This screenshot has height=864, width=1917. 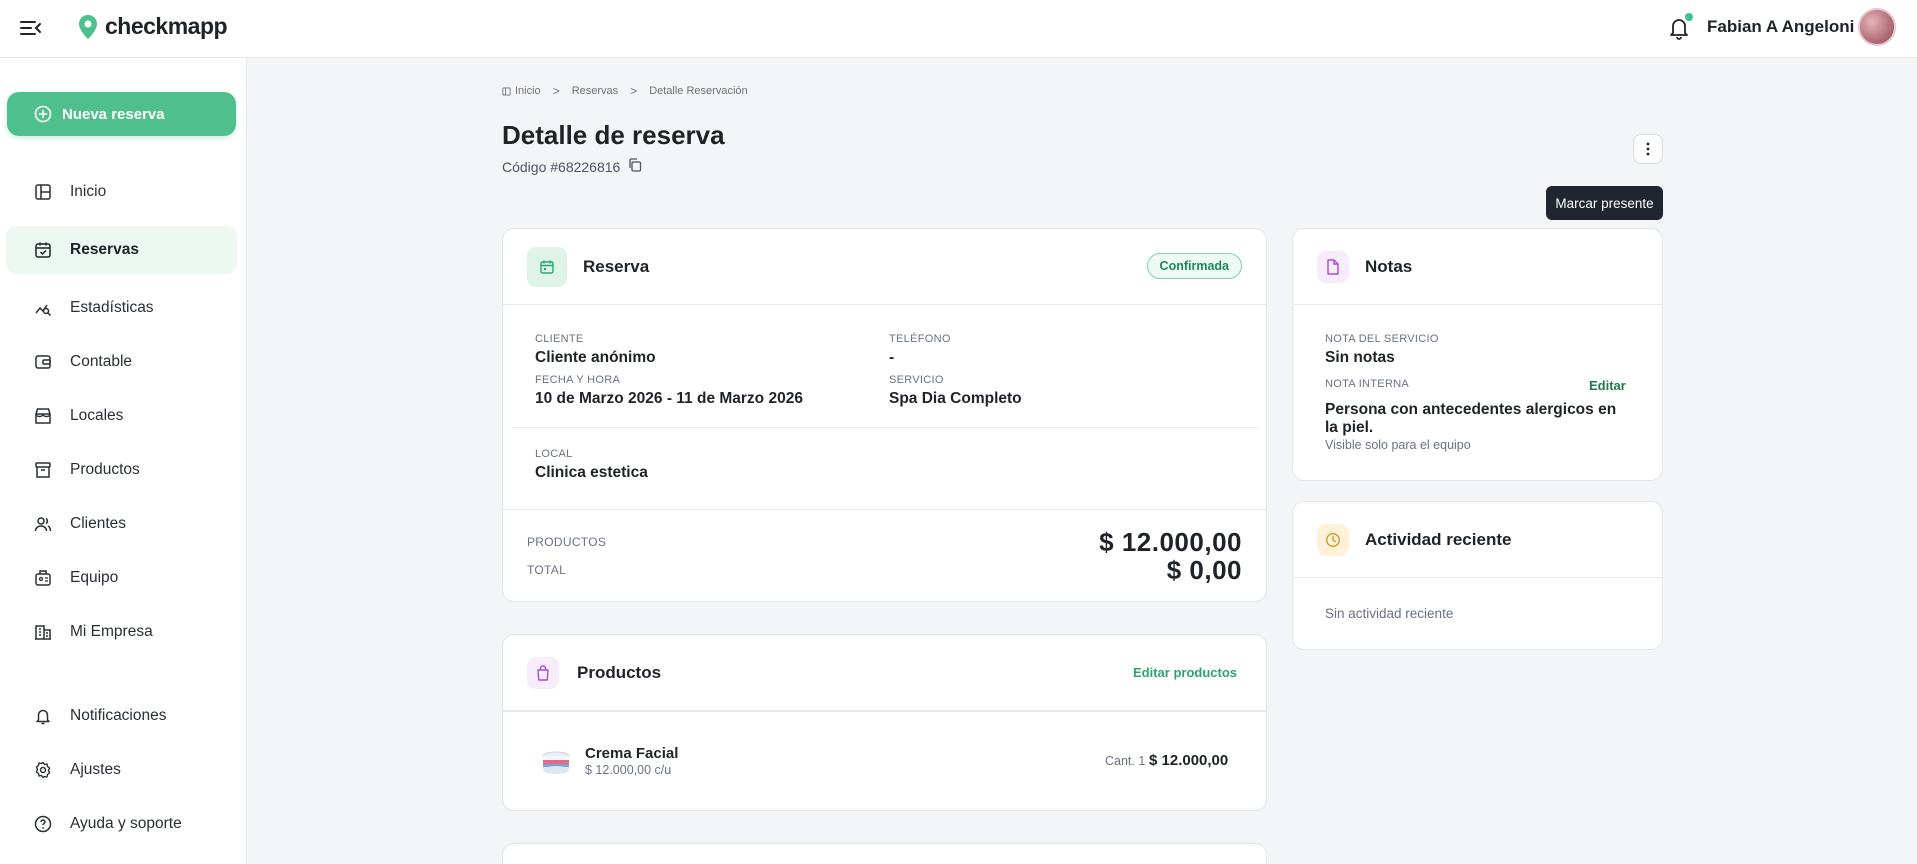 I want to click on sidebar-item-label: Reservas, so click(x=104, y=249).